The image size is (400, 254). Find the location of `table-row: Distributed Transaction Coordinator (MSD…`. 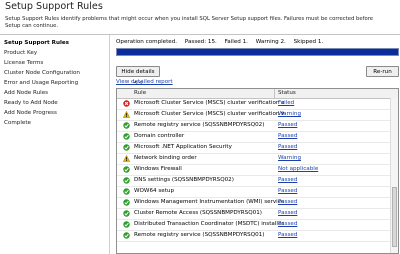

table-row: Distributed Transaction Coordinator (MSD… is located at coordinates (257, 225).